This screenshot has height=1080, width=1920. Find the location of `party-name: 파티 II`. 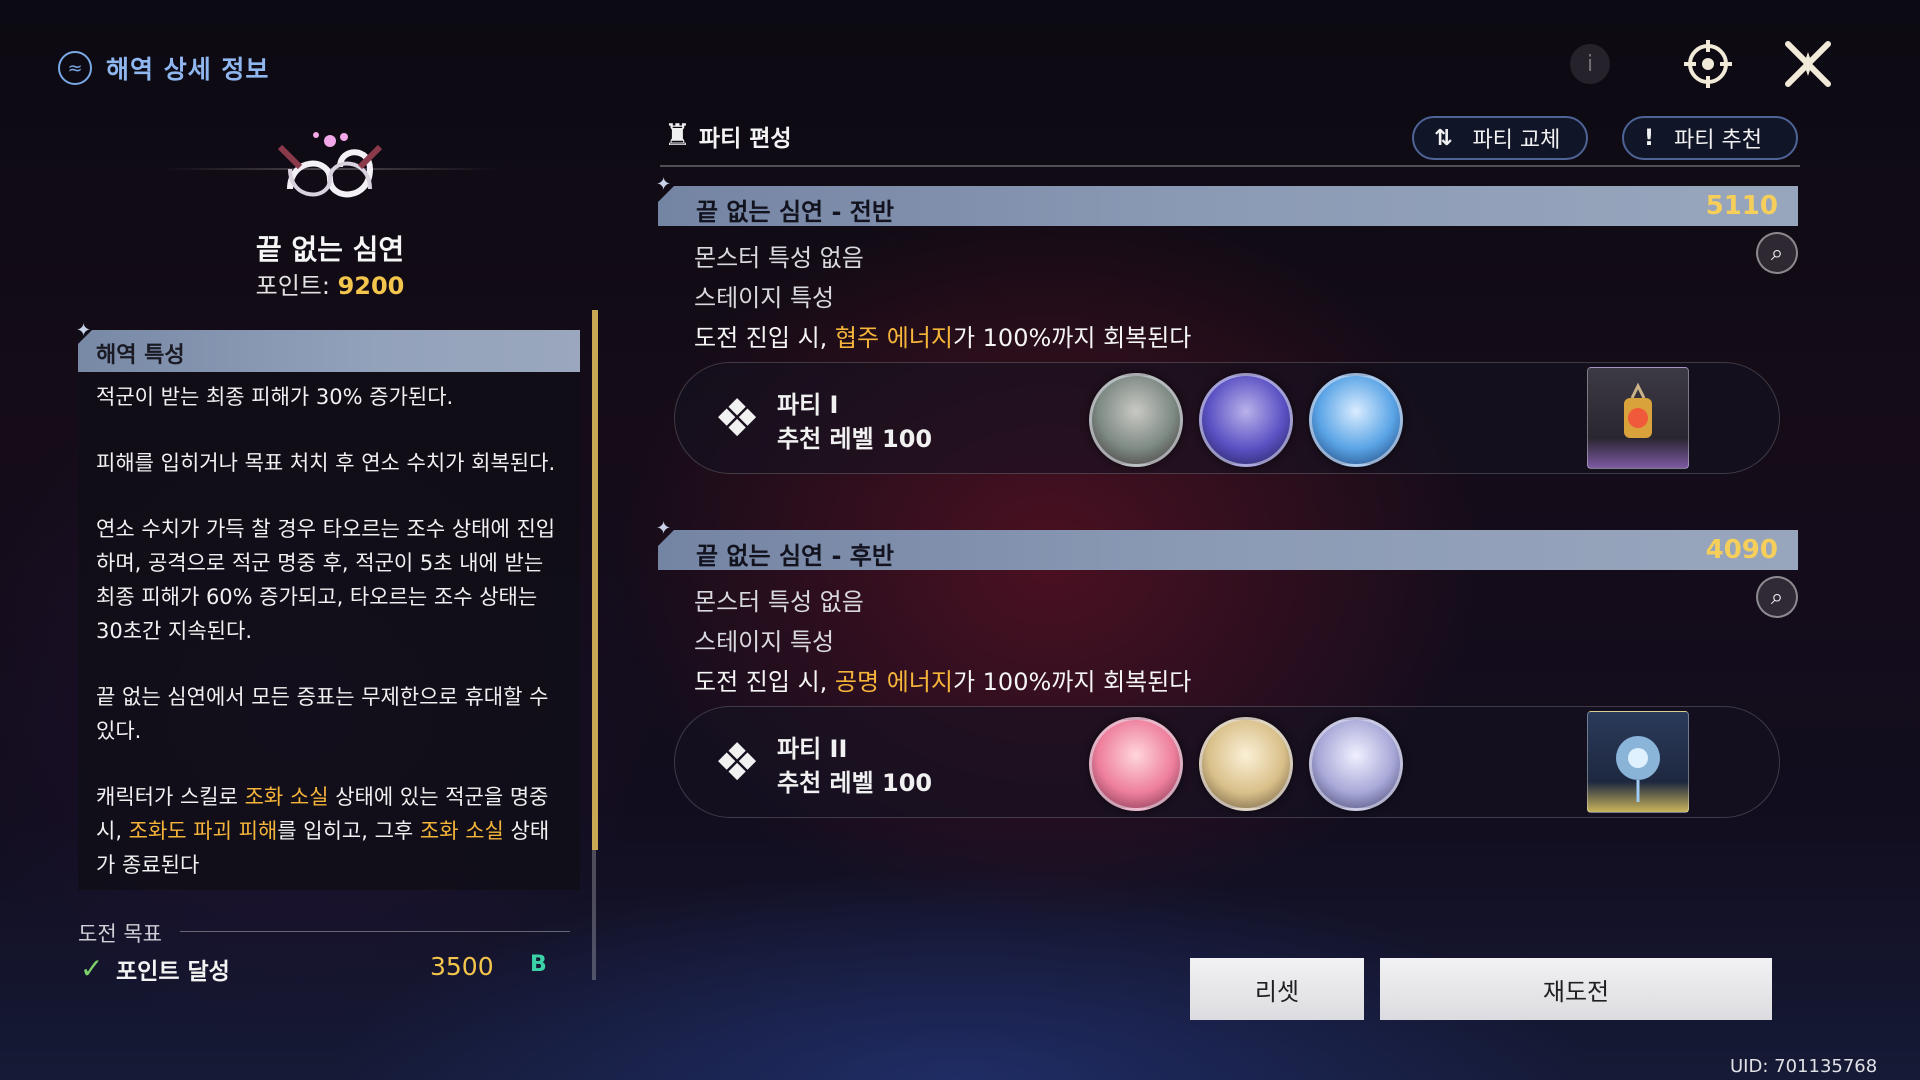

party-name: 파티 II is located at coordinates (812, 749).